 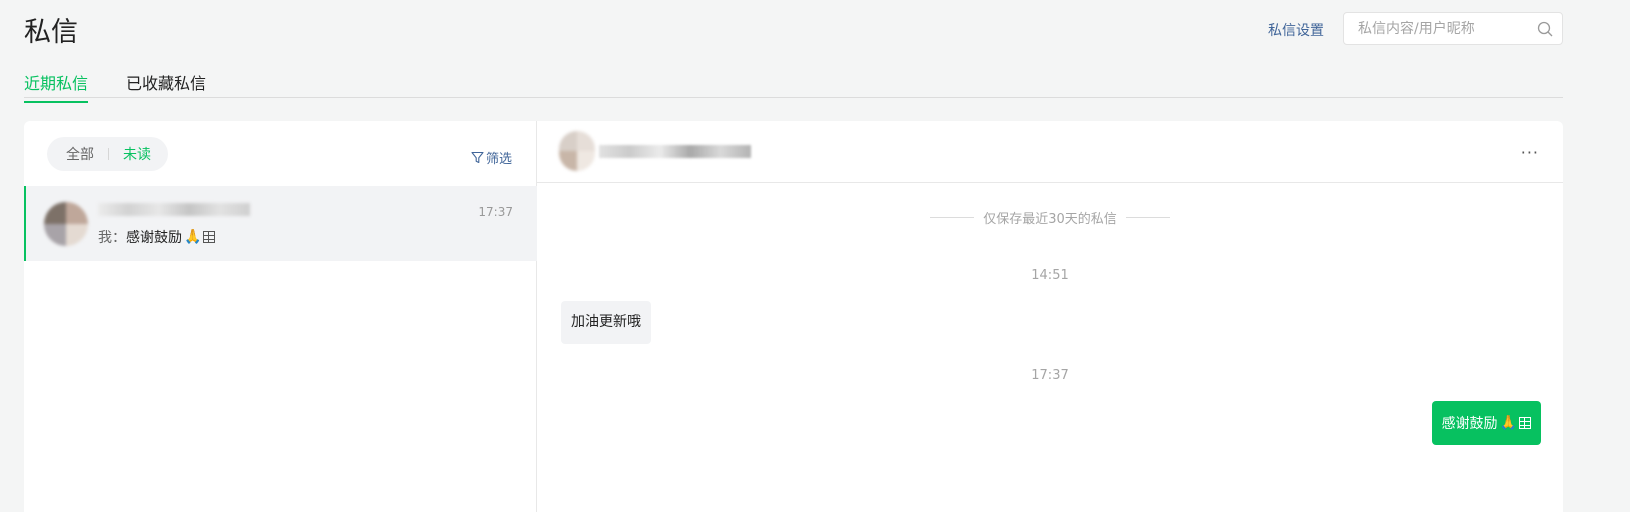 I want to click on chat-header: ···, so click(x=1050, y=152).